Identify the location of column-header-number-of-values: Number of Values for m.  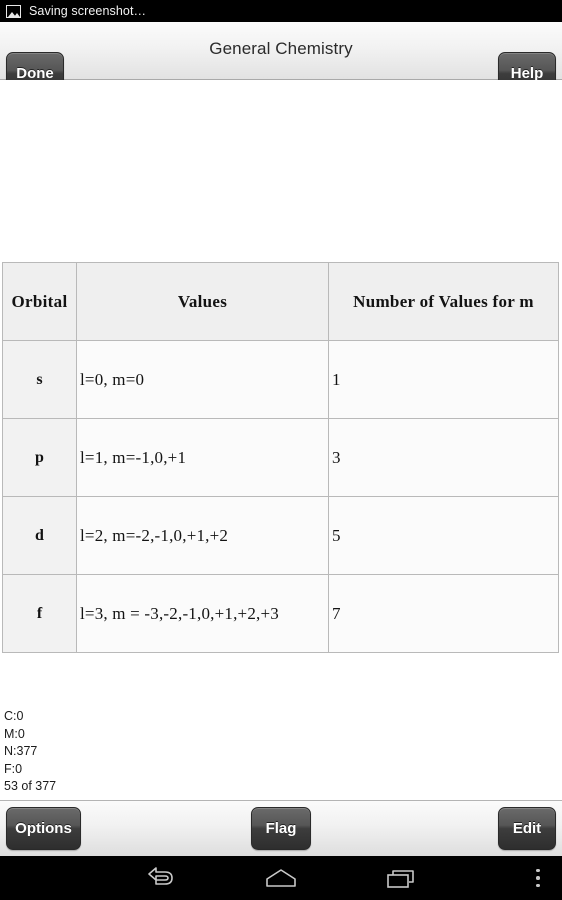
(443, 301).